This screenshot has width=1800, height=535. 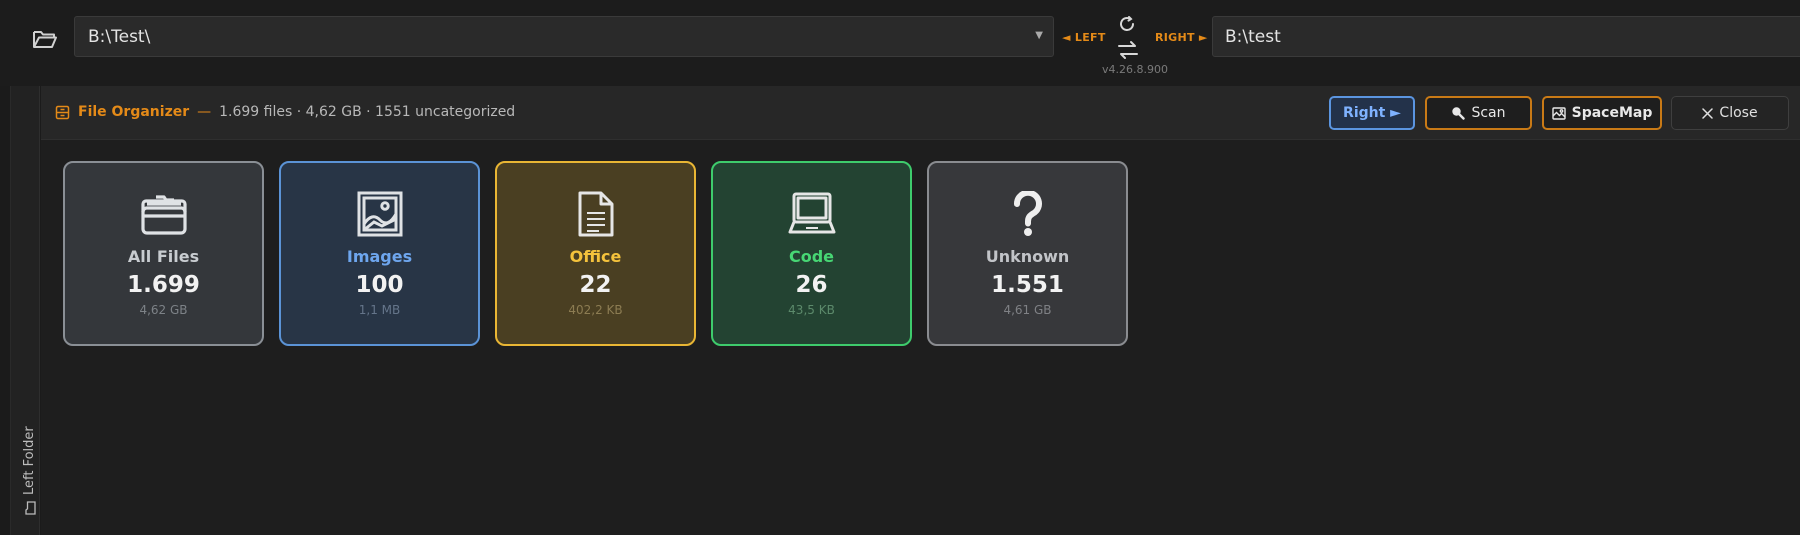 I want to click on spacemap-button-label: SpaceMap, so click(x=1612, y=113).